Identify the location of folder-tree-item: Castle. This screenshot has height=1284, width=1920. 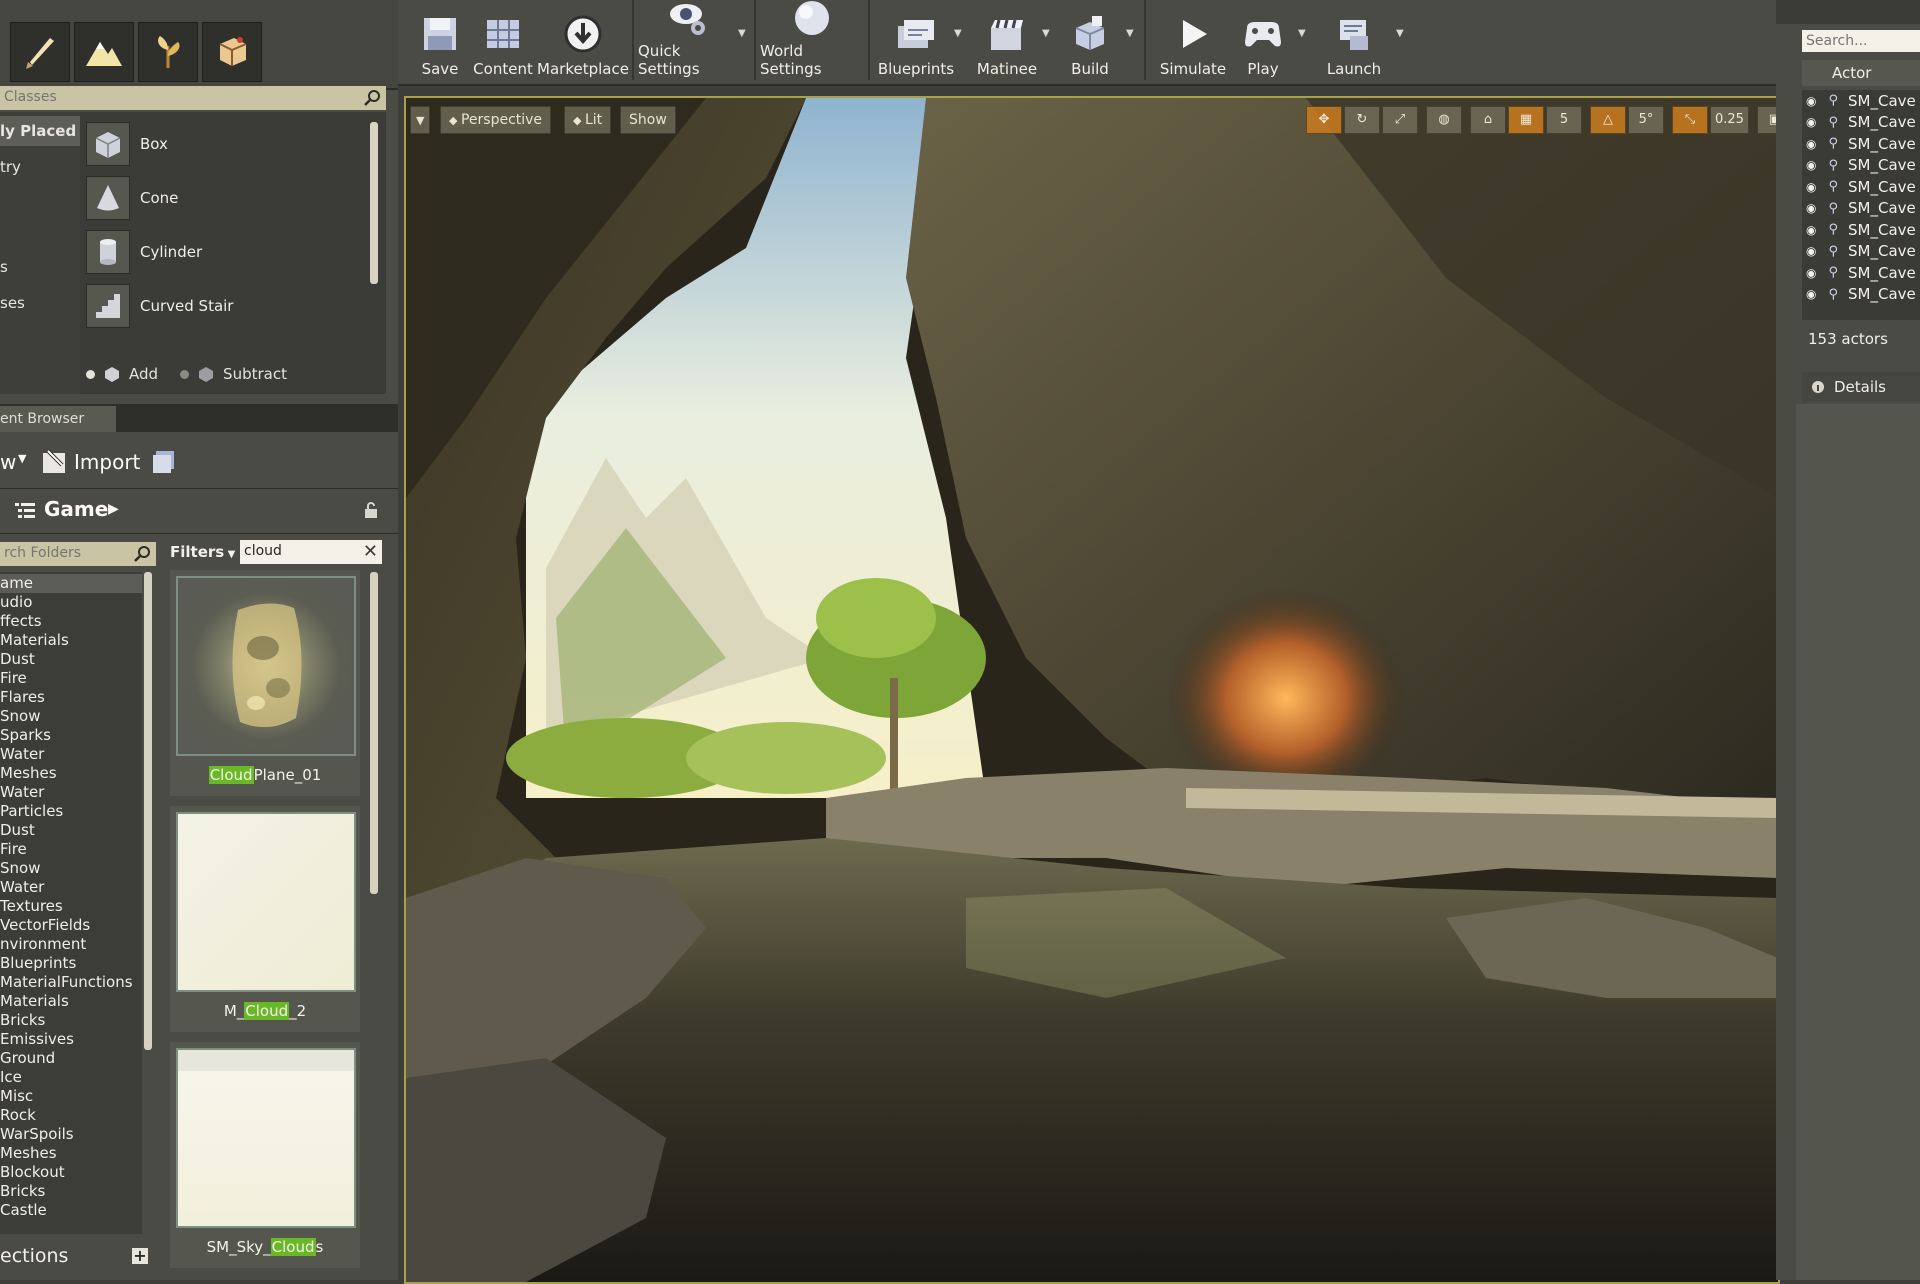
(71, 1210).